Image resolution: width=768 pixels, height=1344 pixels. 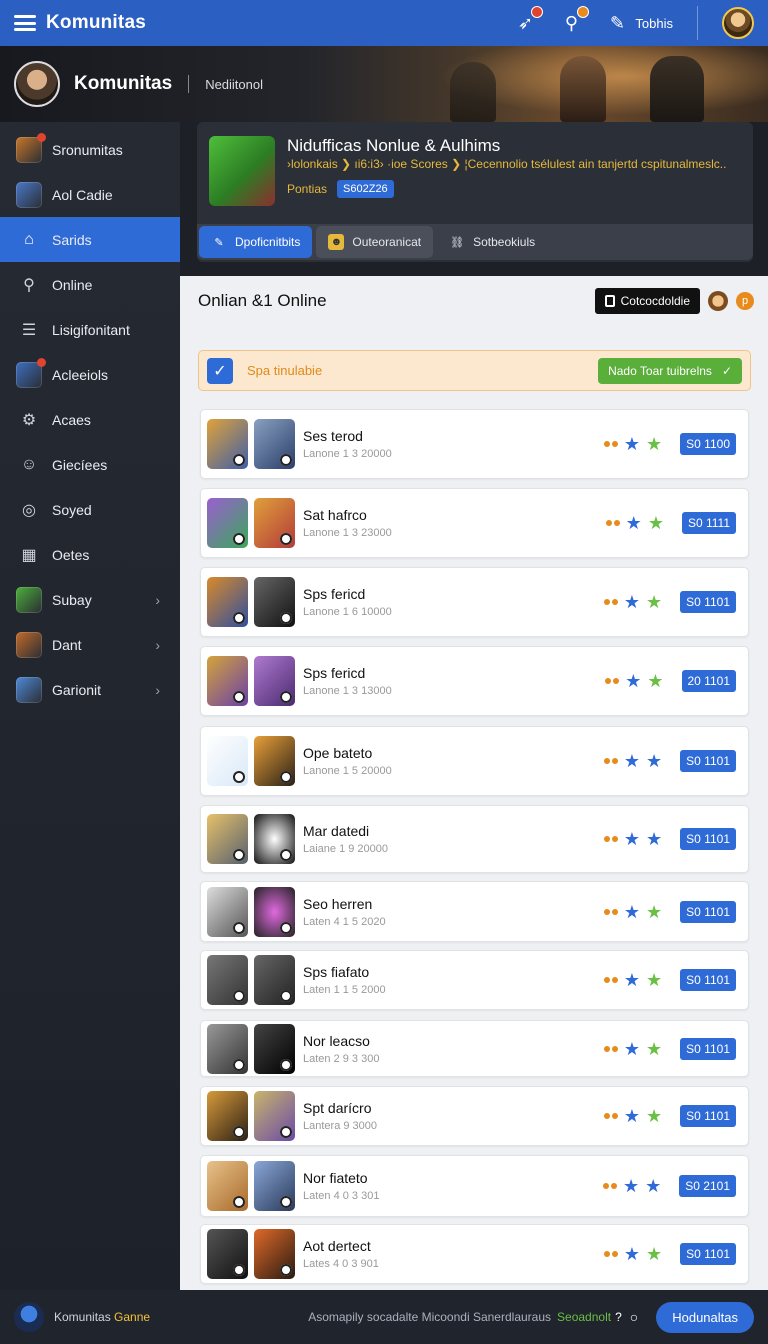 I want to click on status-badge: S0 2101, so click(x=707, y=1186).